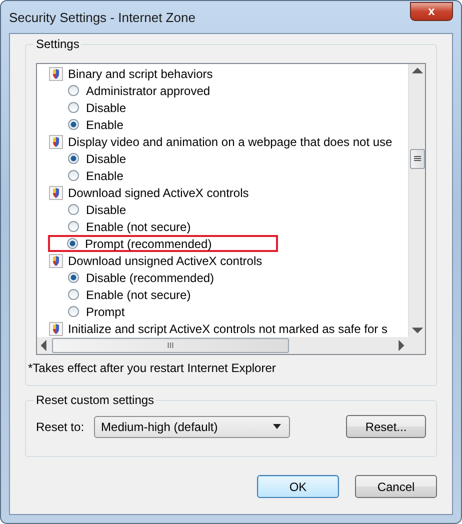 This screenshot has height=524, width=462. What do you see at coordinates (192, 427) in the screenshot?
I see `level-dropdown: Medium-high (default)` at bounding box center [192, 427].